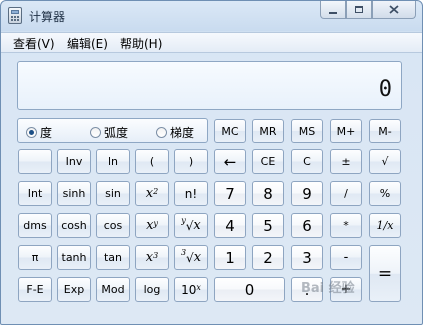 This screenshot has width=423, height=325. What do you see at coordinates (141, 43) in the screenshot?
I see `menu-help: 帮助(H)` at bounding box center [141, 43].